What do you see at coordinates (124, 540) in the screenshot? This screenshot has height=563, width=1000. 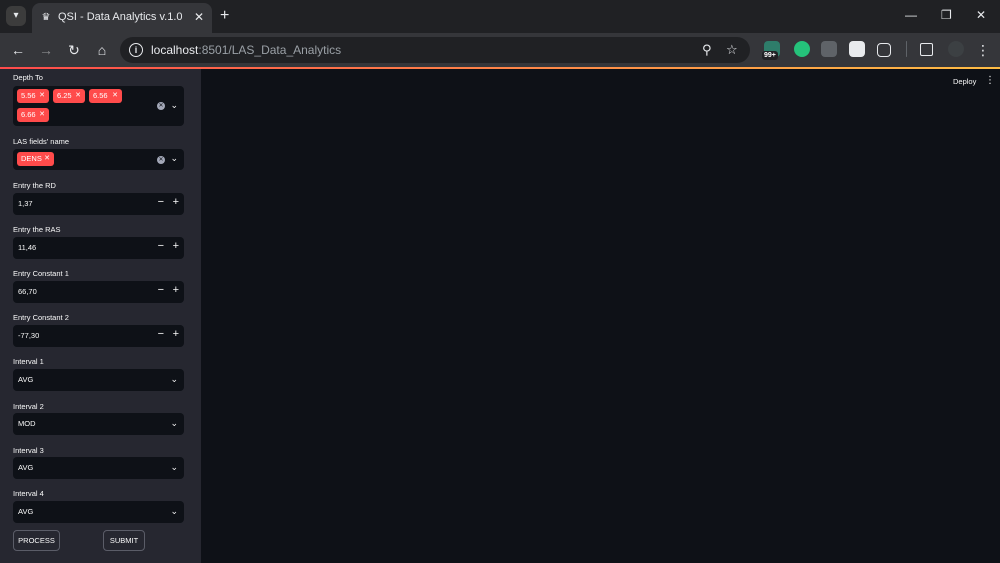 I see `submit-button: SUBMIT` at bounding box center [124, 540].